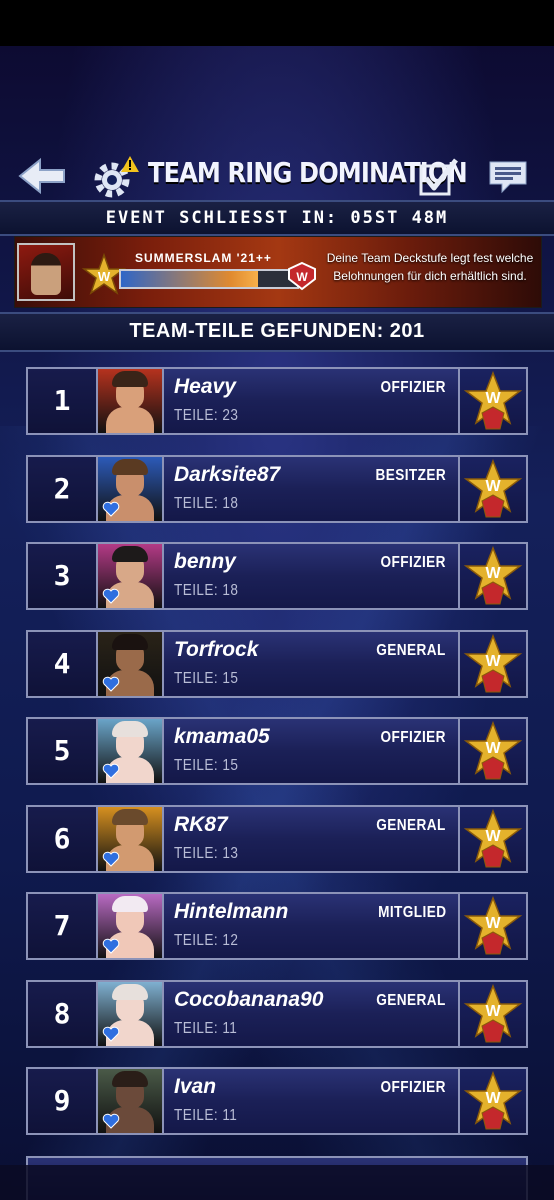  I want to click on top-bar: TEAM RING DOMINATION, so click(277, 174).